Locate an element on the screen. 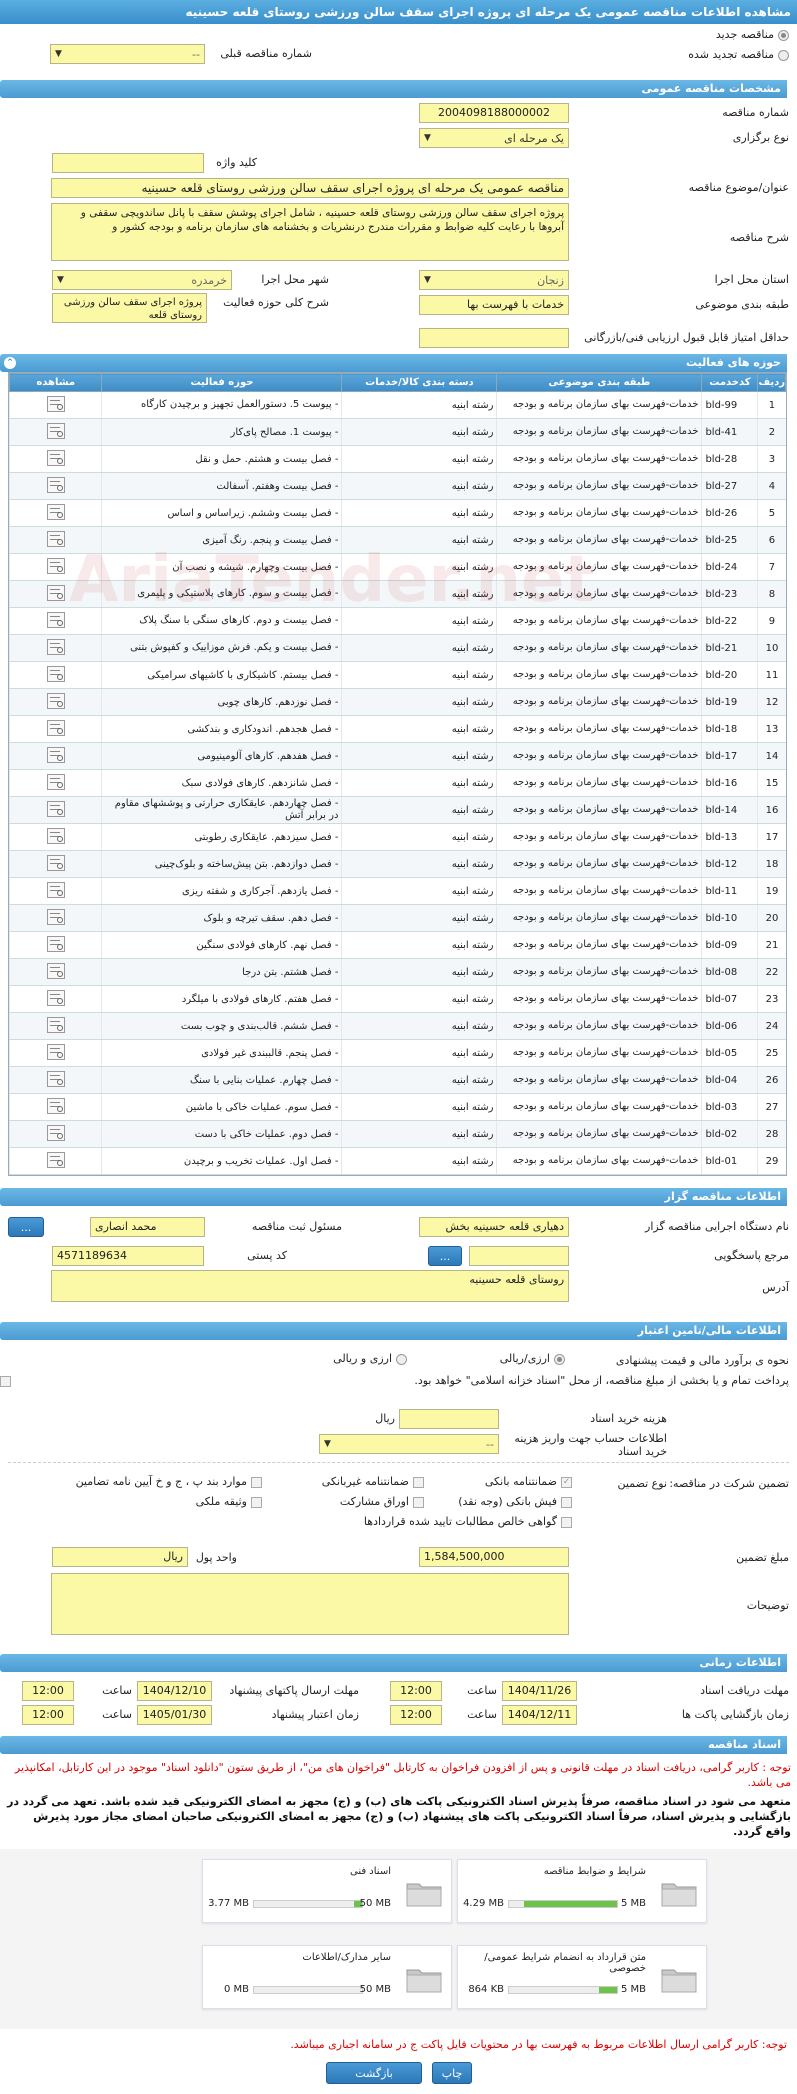 The height and width of the screenshot is (2094, 797). min-score-field is located at coordinates (494, 338).